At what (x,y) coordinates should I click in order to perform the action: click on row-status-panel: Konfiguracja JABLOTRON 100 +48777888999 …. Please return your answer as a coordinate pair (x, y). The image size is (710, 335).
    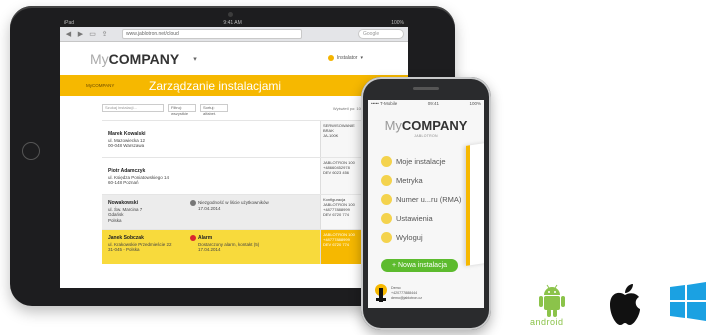
    Looking at the image, I should click on (342, 212).